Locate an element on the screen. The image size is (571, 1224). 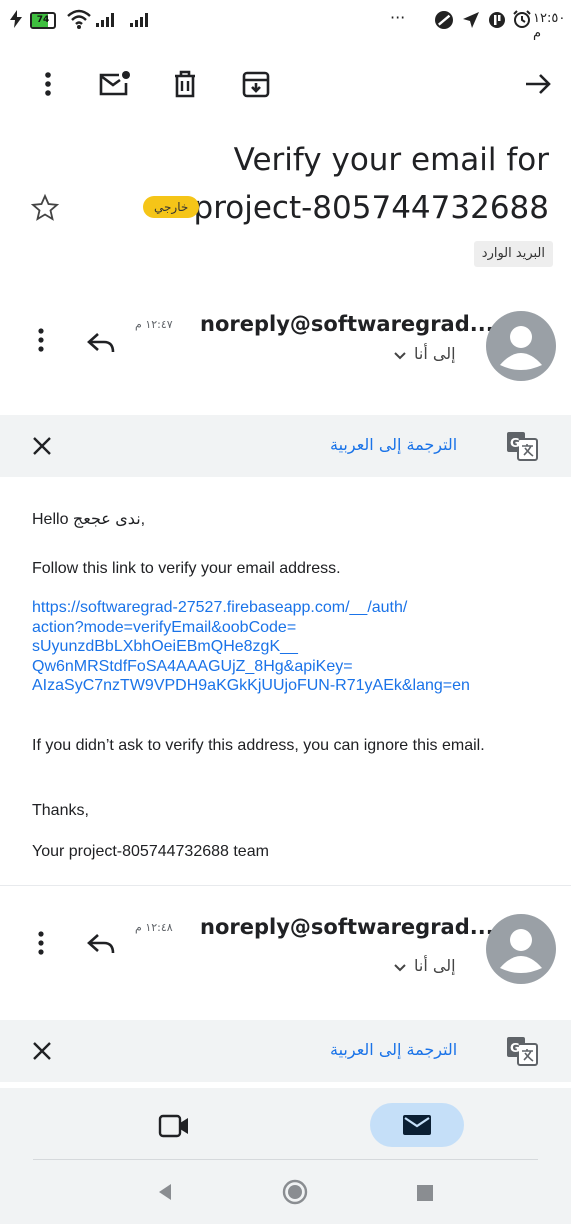
link-line: Qw6nMRStdfFoSA4AAAGUjZ_8Hg&apiKey= is located at coordinates (297, 667).